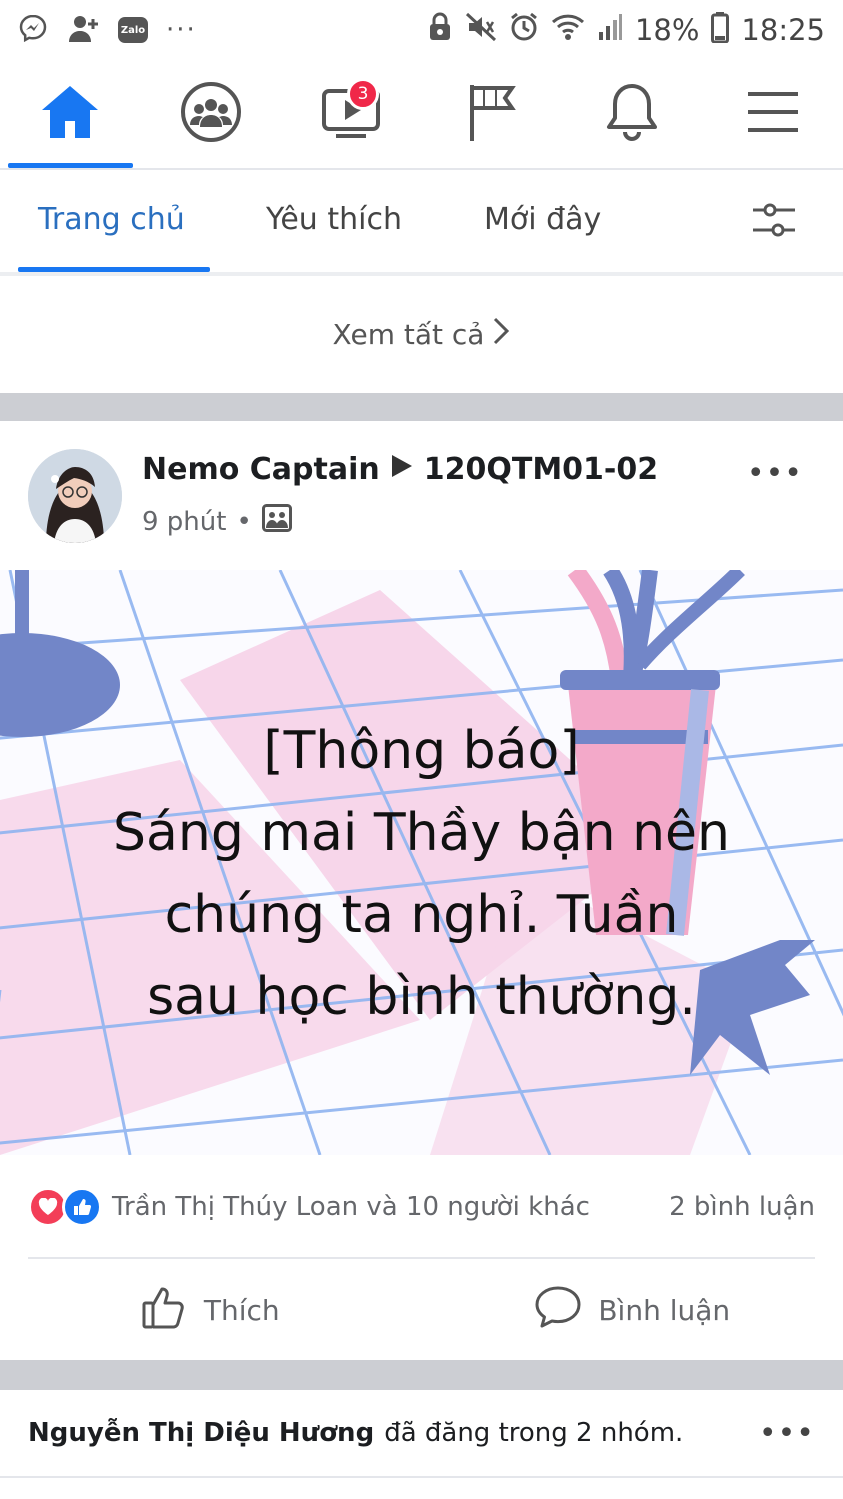 The image size is (843, 1499). What do you see at coordinates (421, 30) in the screenshot?
I see `status-bar: Zalo ··· 18% 18:25` at bounding box center [421, 30].